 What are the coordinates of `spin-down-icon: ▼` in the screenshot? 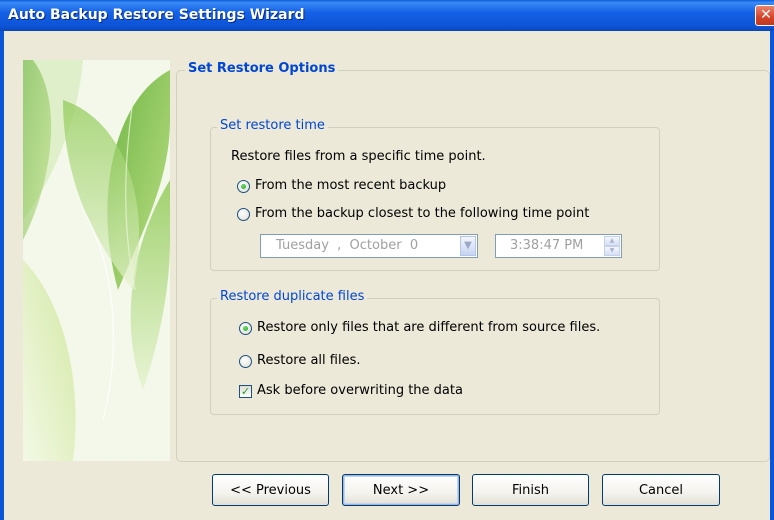 It's located at (612, 251).